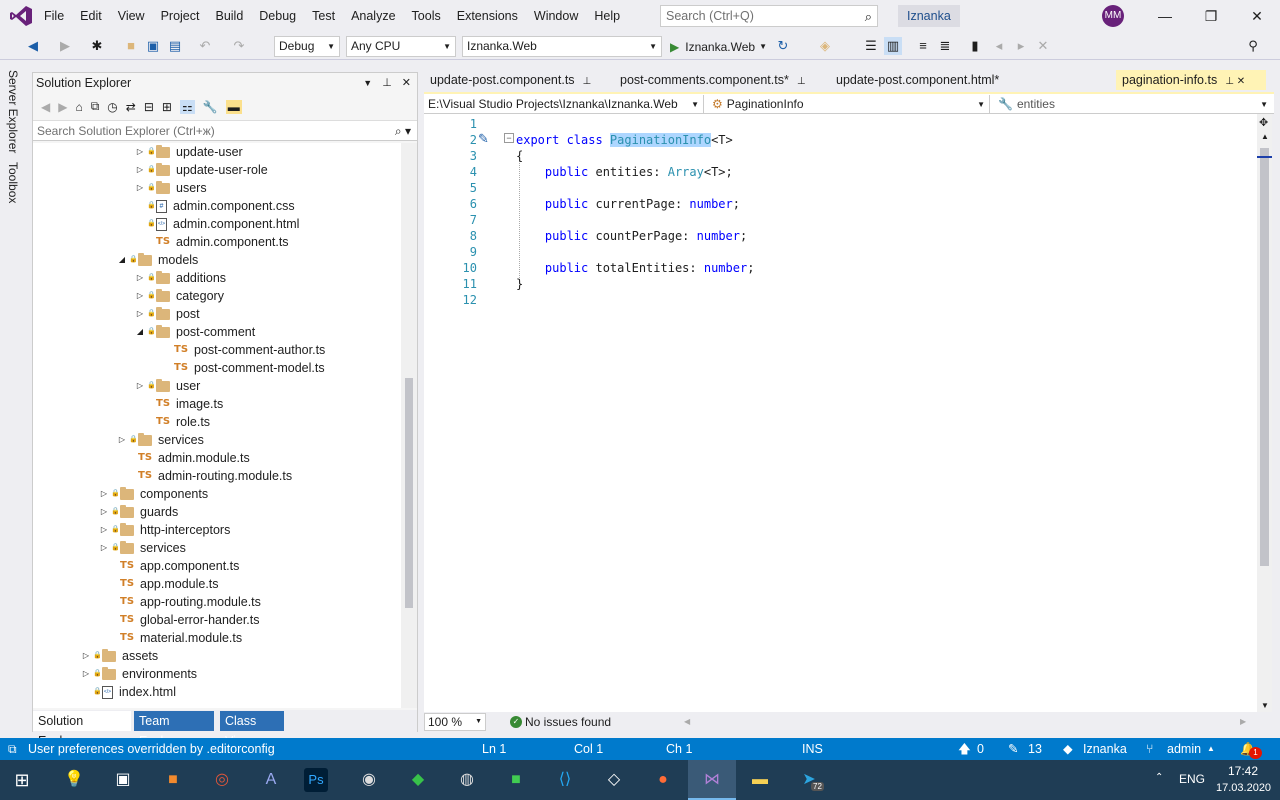  I want to click on tree-item: ▷ 🔒 environments, so click(139, 674).